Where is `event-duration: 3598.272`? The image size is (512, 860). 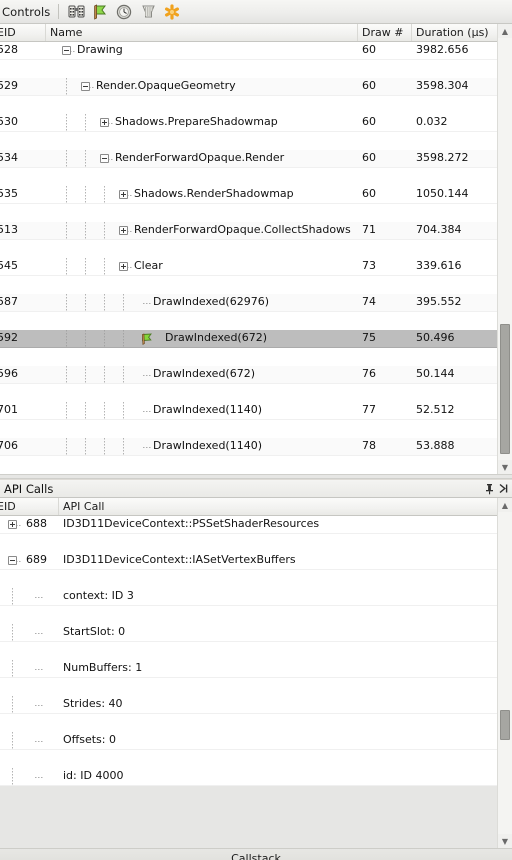 event-duration: 3598.272 is located at coordinates (442, 157).